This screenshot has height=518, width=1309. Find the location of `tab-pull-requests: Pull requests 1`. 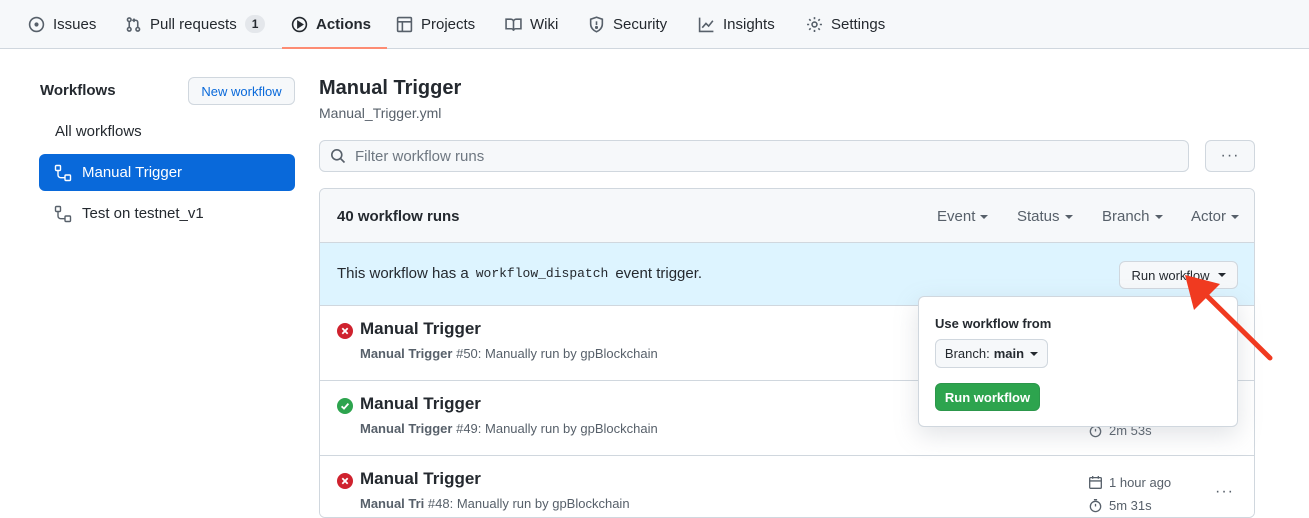

tab-pull-requests: Pull requests 1 is located at coordinates (195, 24).